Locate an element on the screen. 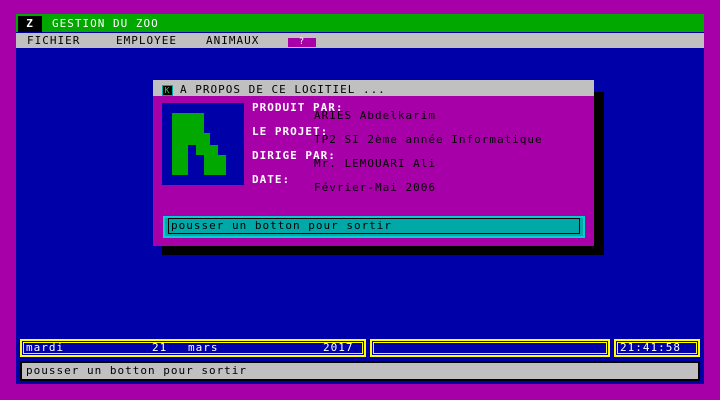 The height and width of the screenshot is (400, 720). menu-animaux: ANIMAUX is located at coordinates (232, 40).